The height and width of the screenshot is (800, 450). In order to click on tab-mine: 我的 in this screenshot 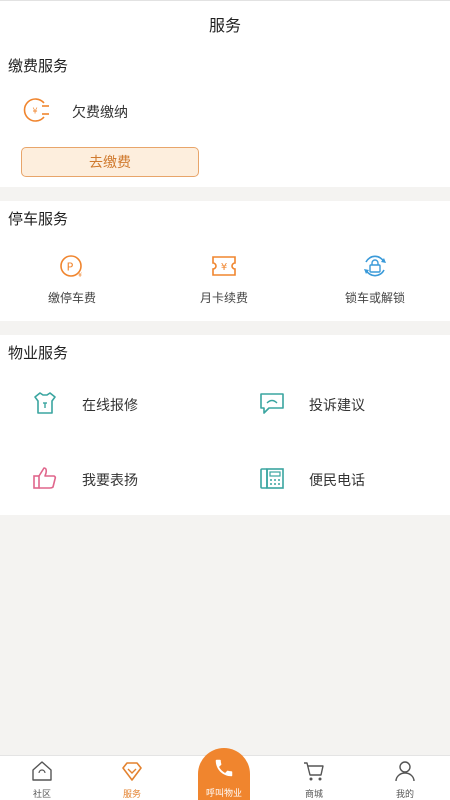, I will do `click(405, 780)`.